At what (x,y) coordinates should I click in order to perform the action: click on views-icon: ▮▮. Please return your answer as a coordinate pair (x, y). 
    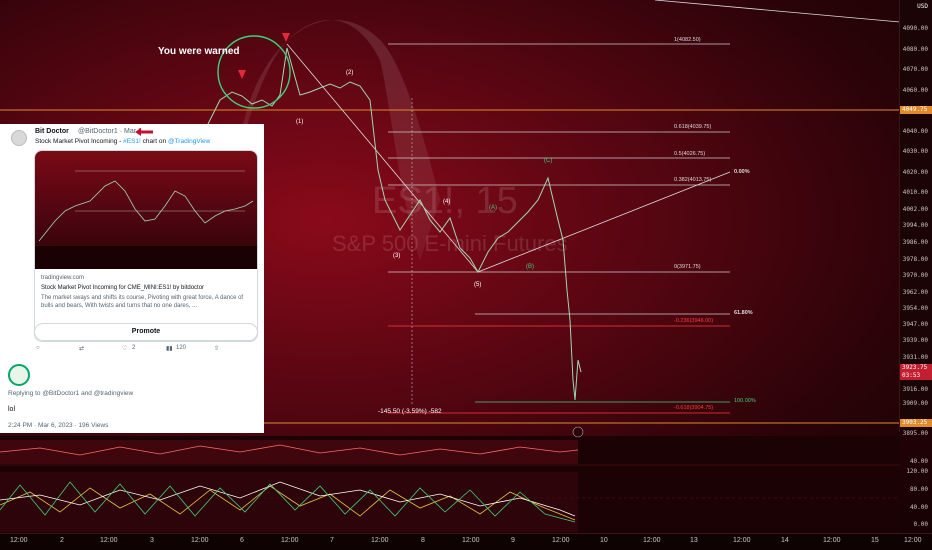
    Looking at the image, I should click on (169, 348).